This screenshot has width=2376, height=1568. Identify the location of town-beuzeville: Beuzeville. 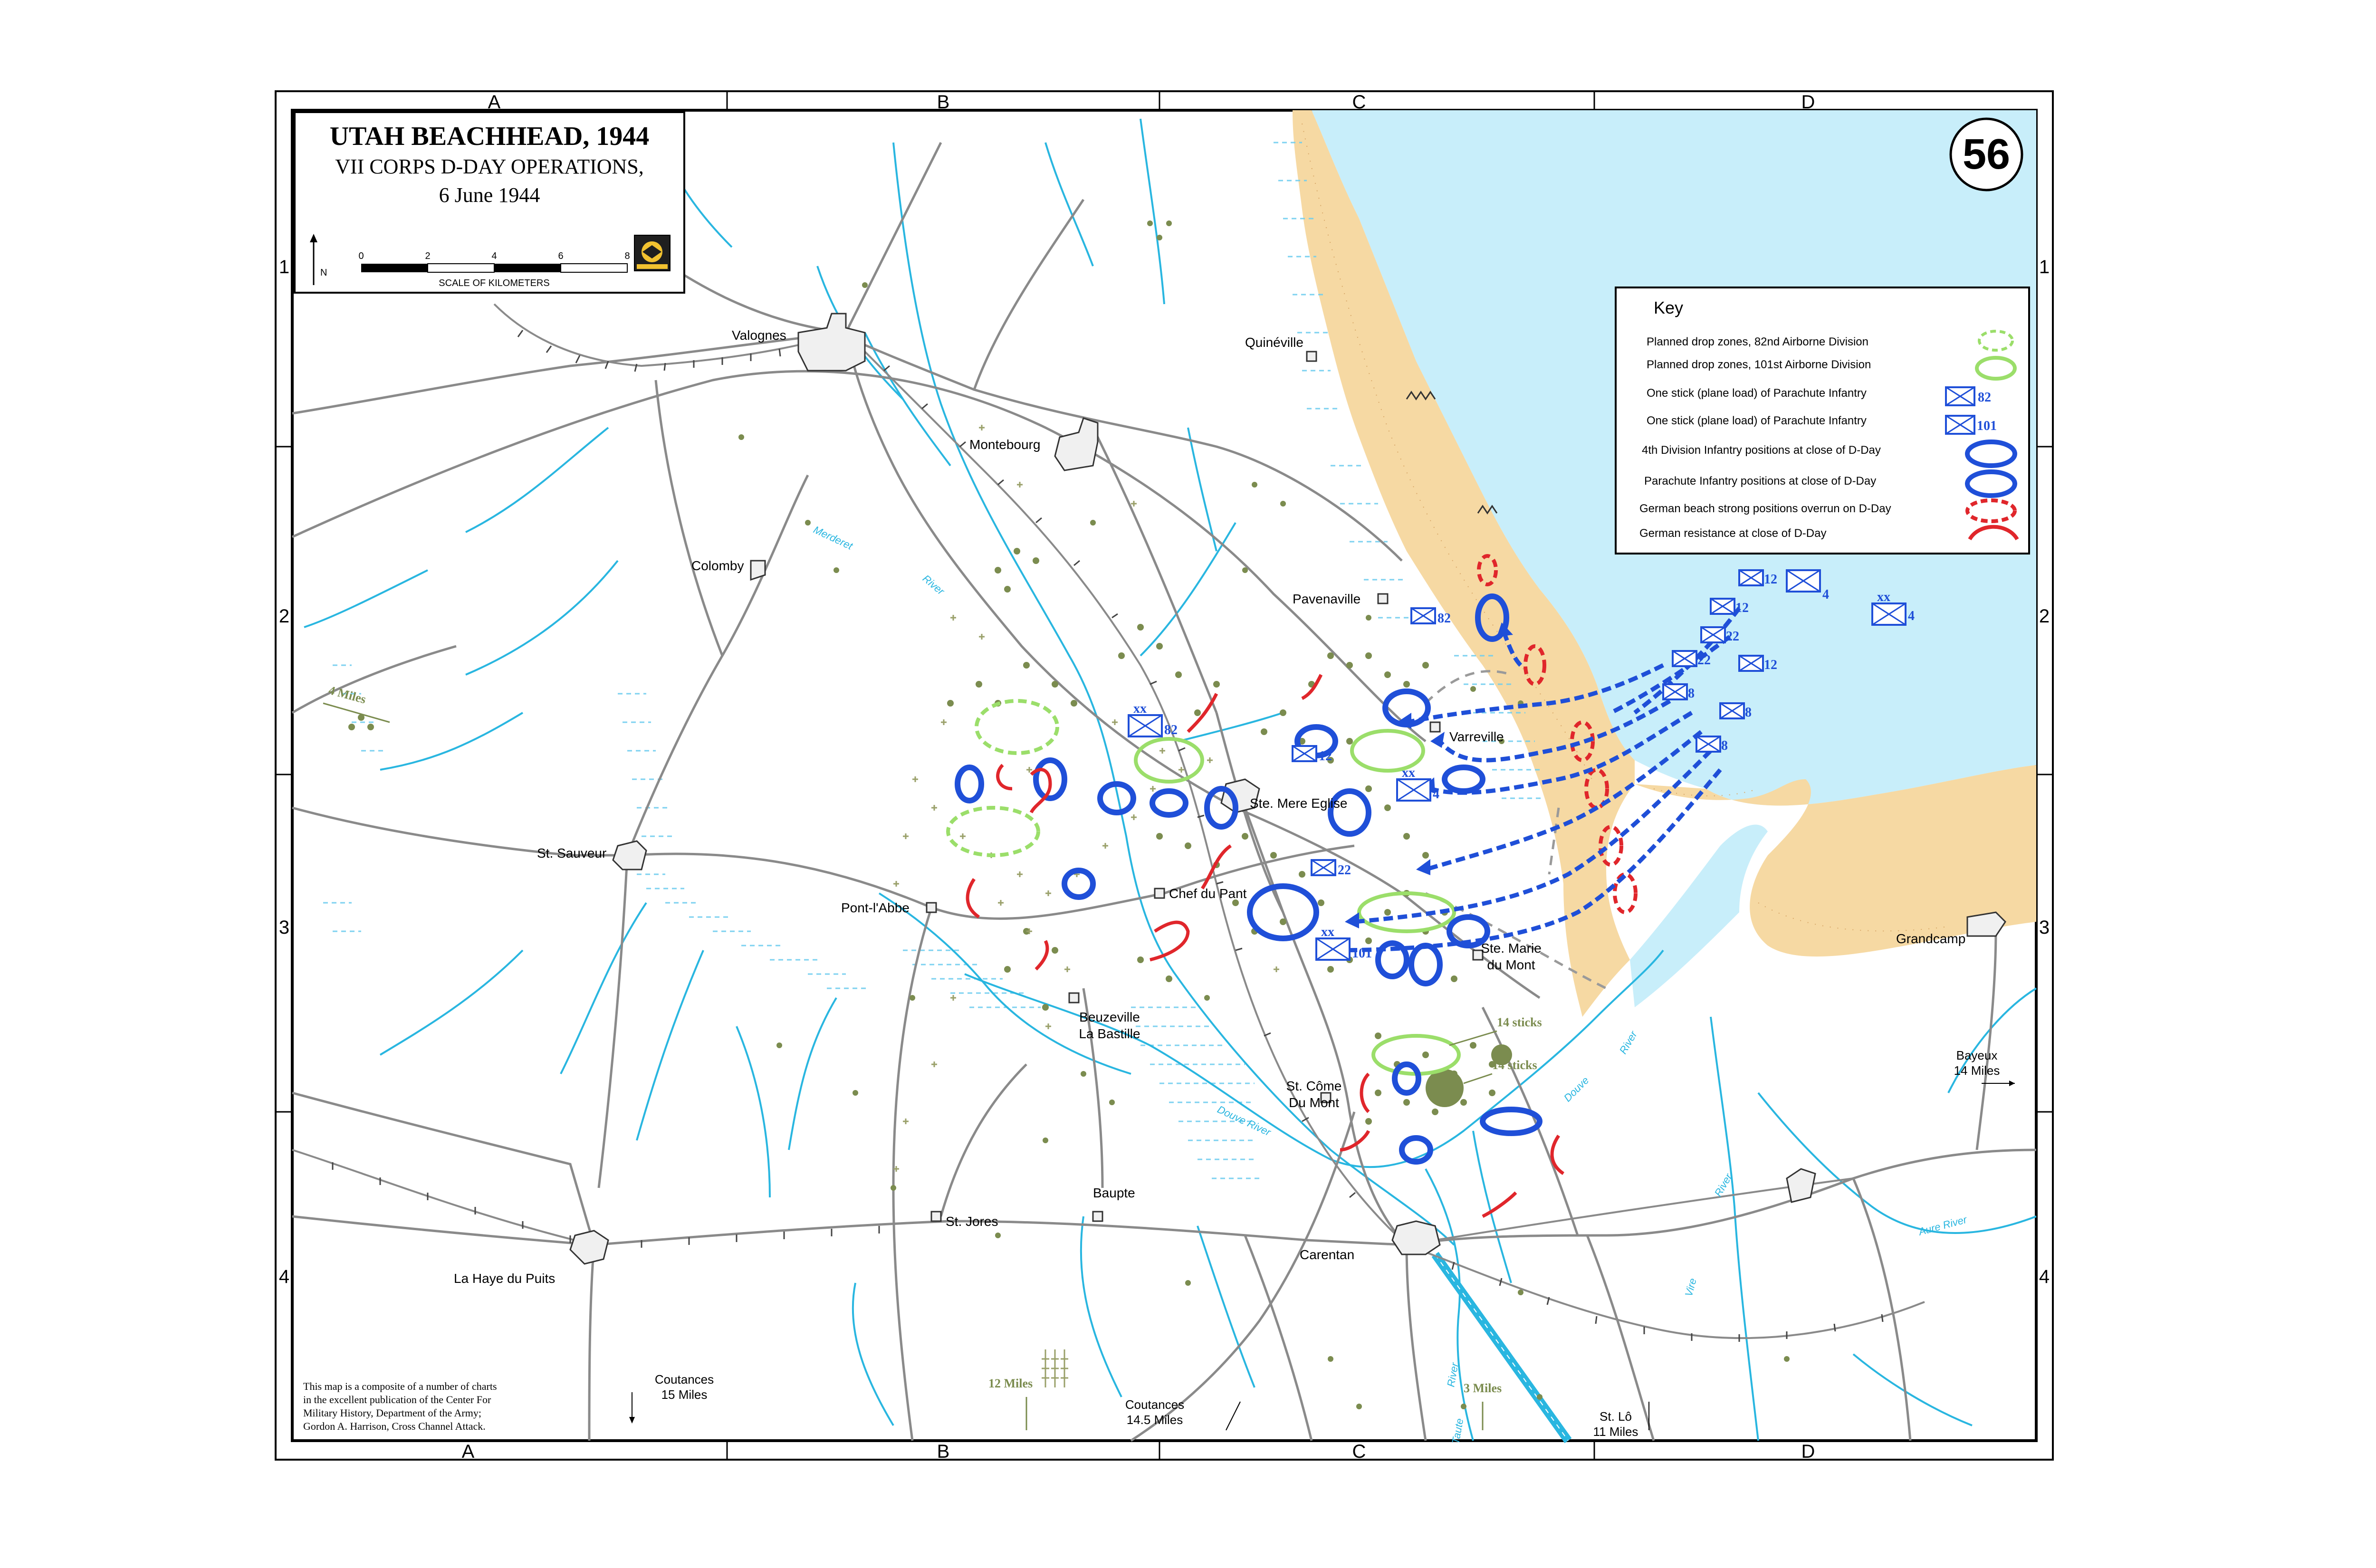
(1109, 1017).